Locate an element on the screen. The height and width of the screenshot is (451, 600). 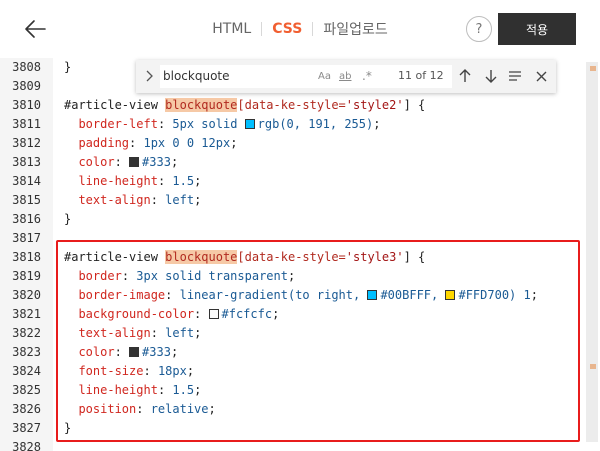
line-number: 3828 is located at coordinates (26, 445).